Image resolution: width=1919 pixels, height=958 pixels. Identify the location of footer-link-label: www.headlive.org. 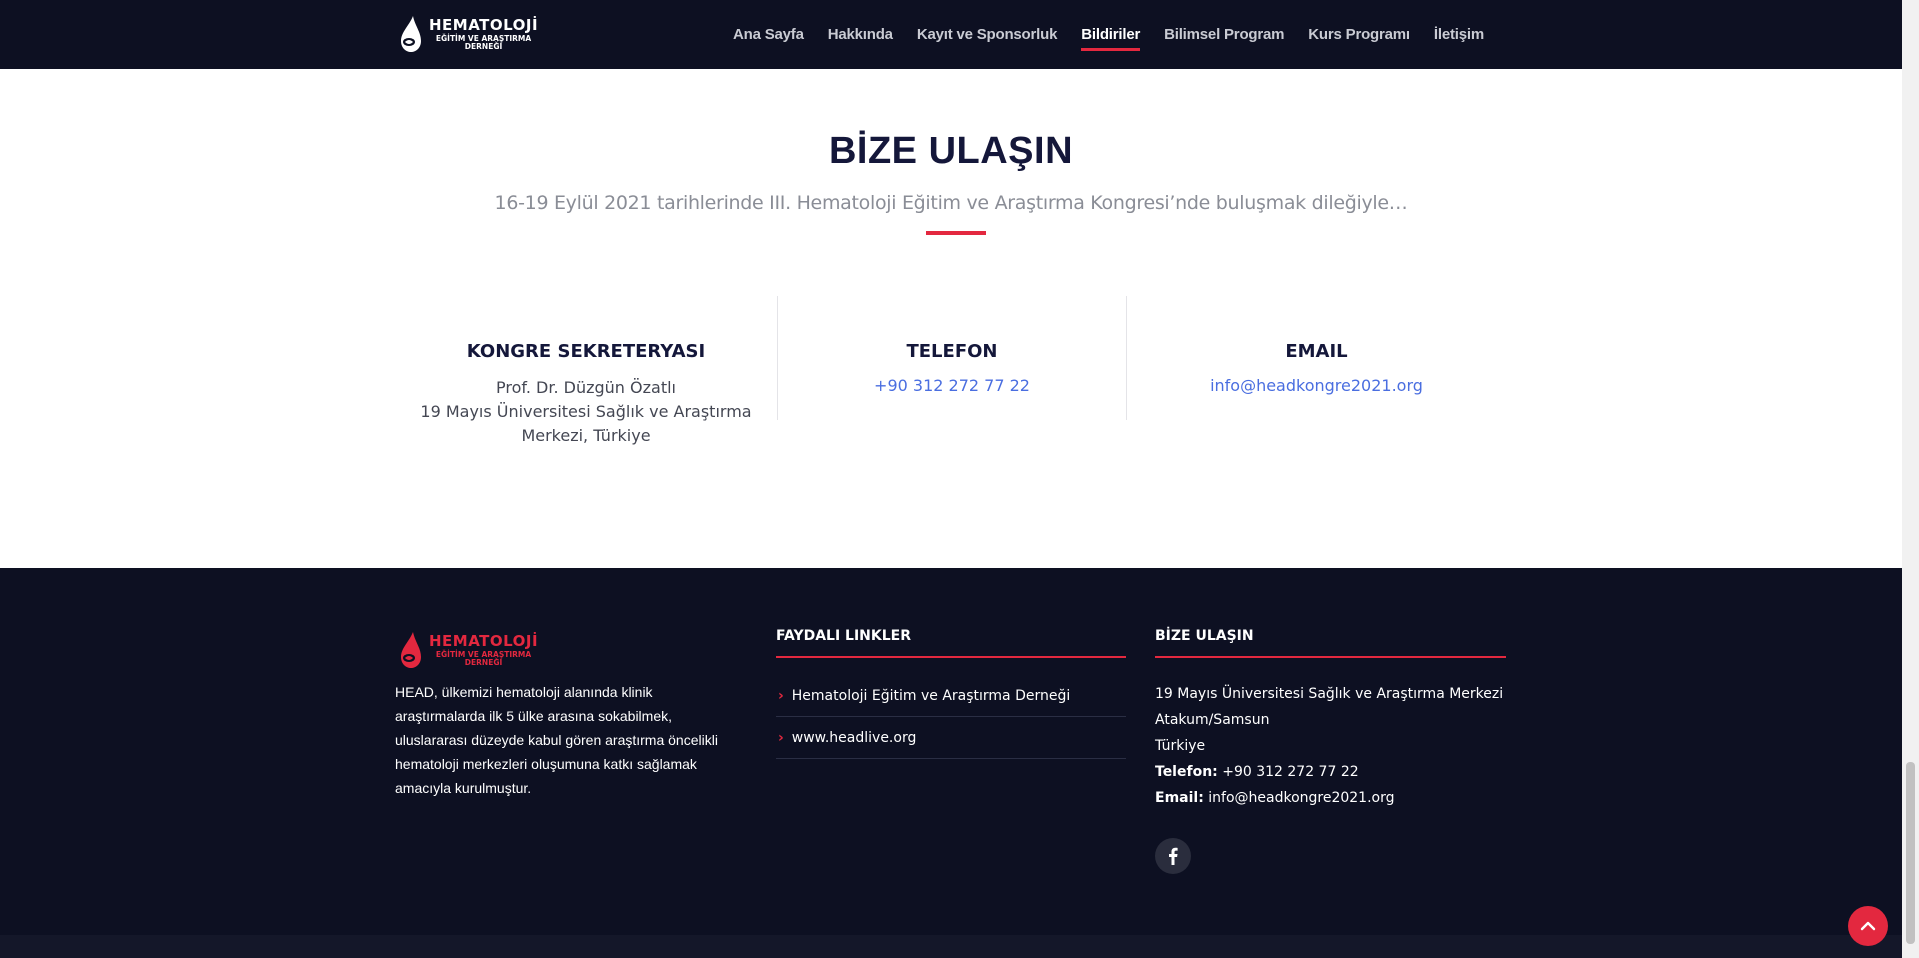
(854, 737).